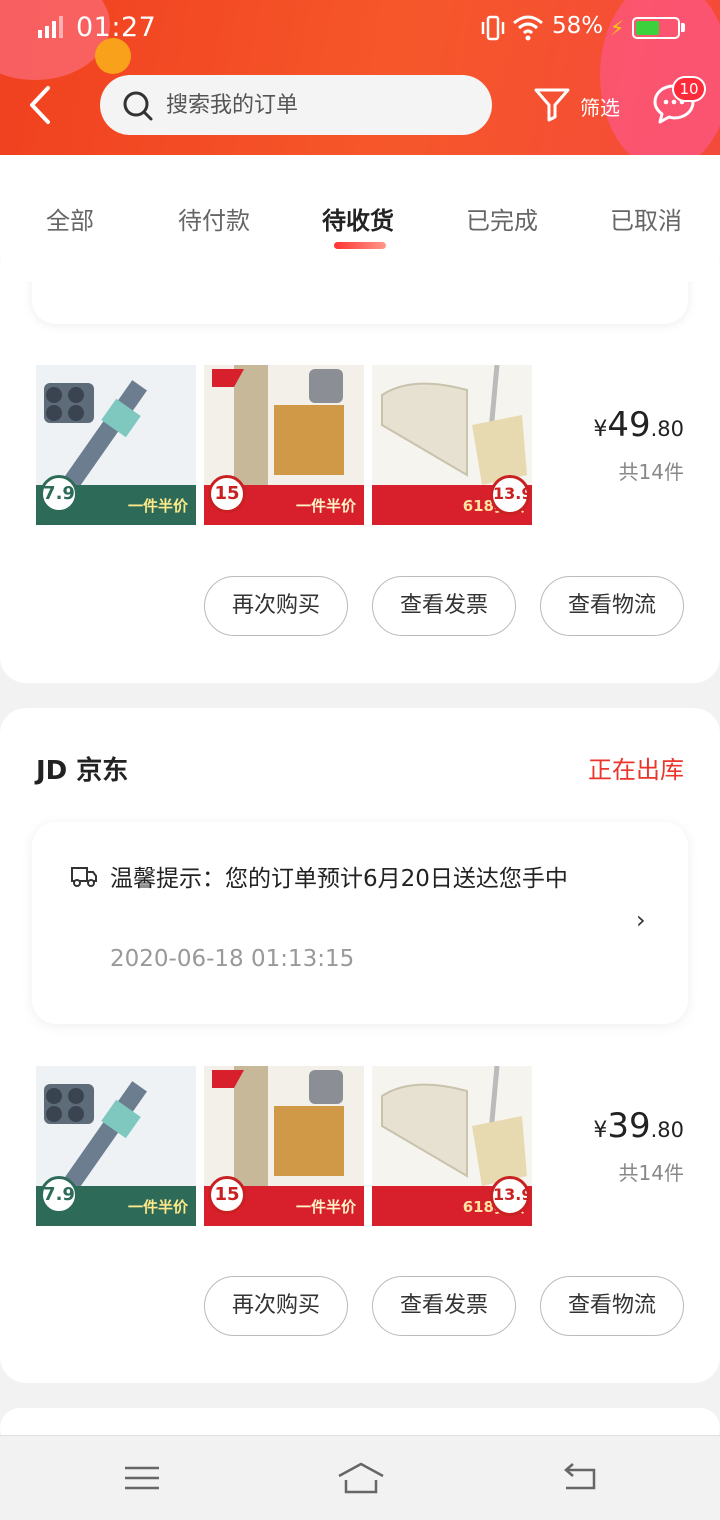 This screenshot has height=1520, width=720. Describe the element at coordinates (138, 106) in the screenshot. I see `search-icon` at that location.